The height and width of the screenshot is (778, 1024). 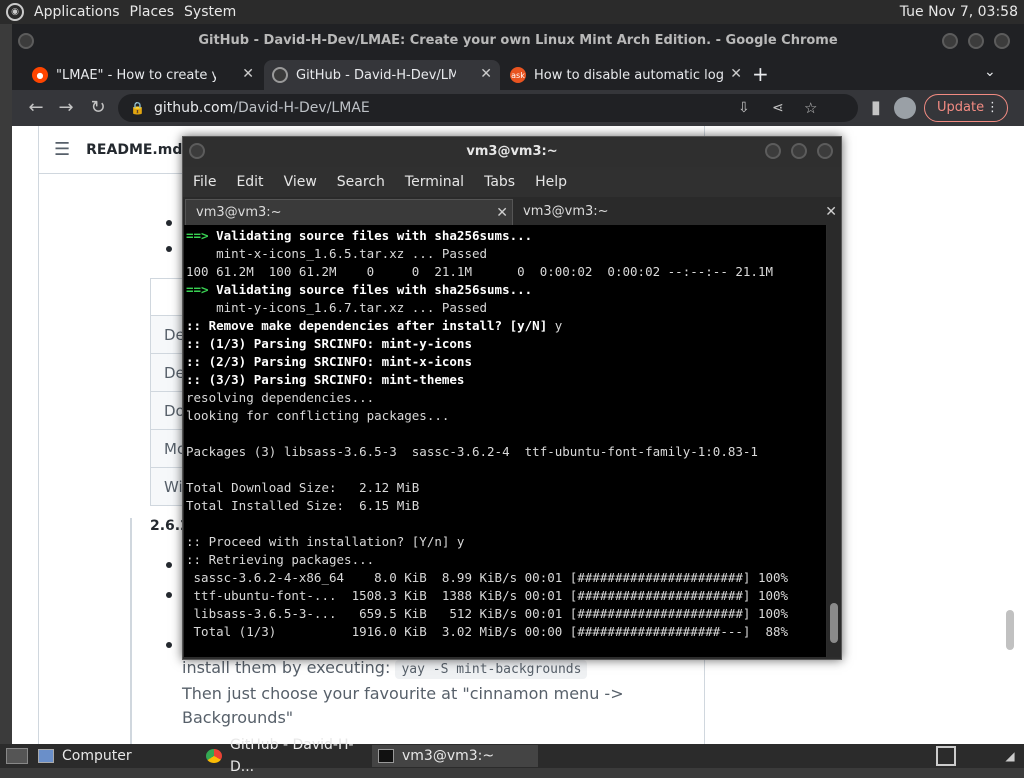 What do you see at coordinates (491, 669) in the screenshot?
I see `inline-code: yay -S mint-backgrounds` at bounding box center [491, 669].